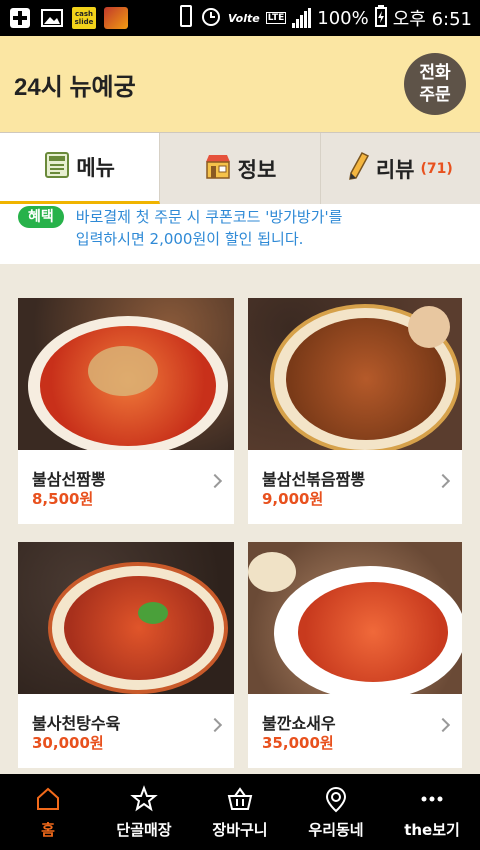  I want to click on nav-home: 홈, so click(48, 812).